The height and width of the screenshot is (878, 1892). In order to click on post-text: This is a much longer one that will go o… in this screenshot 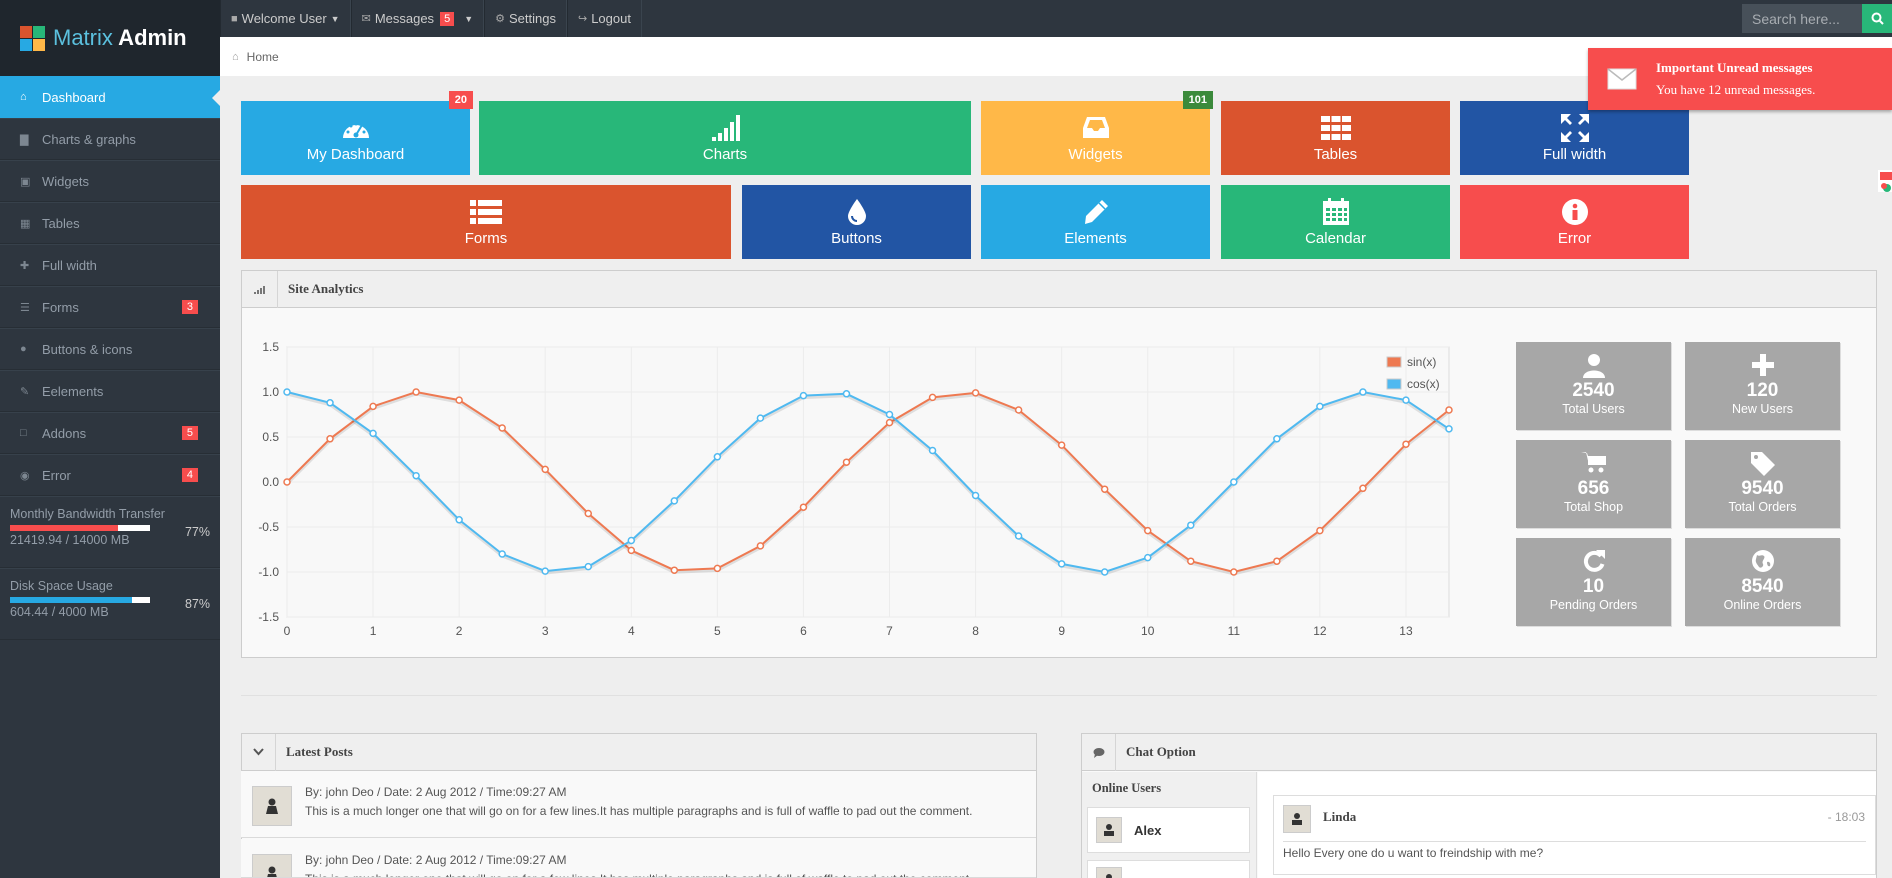, I will do `click(639, 811)`.